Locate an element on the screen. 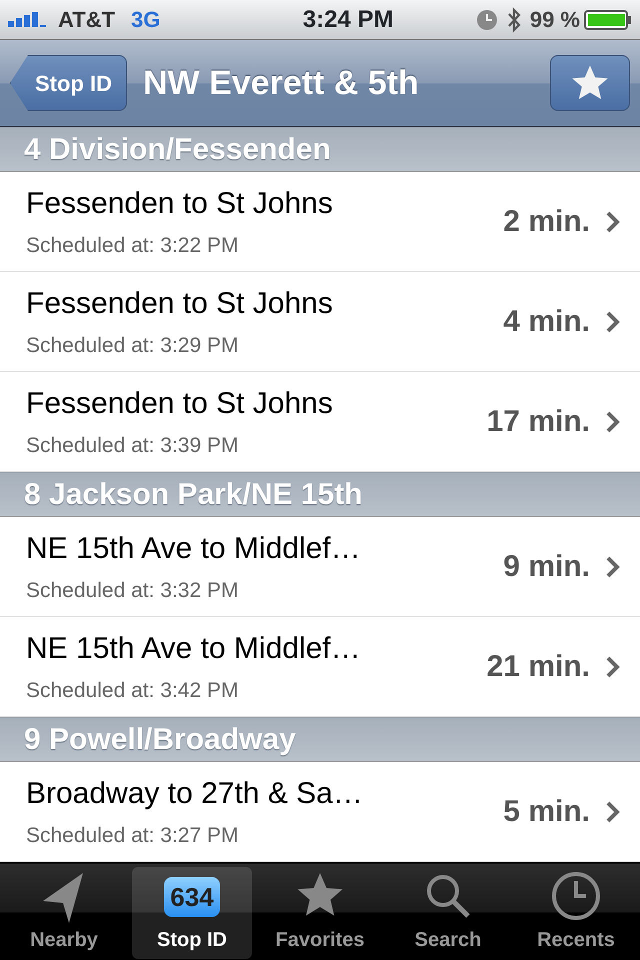 The width and height of the screenshot is (640, 960). eta-label: 4 min. is located at coordinates (546, 322).